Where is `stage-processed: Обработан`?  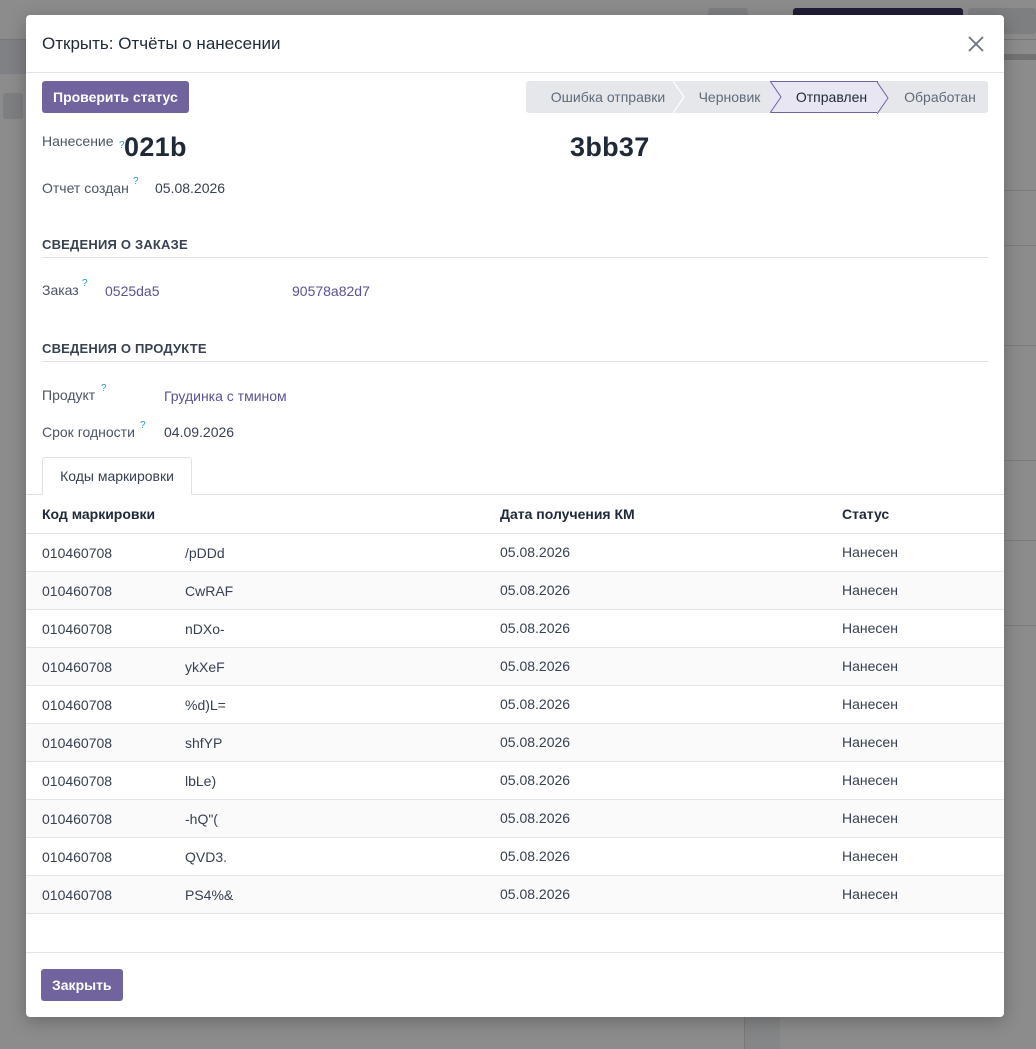 stage-processed: Обработан is located at coordinates (933, 97).